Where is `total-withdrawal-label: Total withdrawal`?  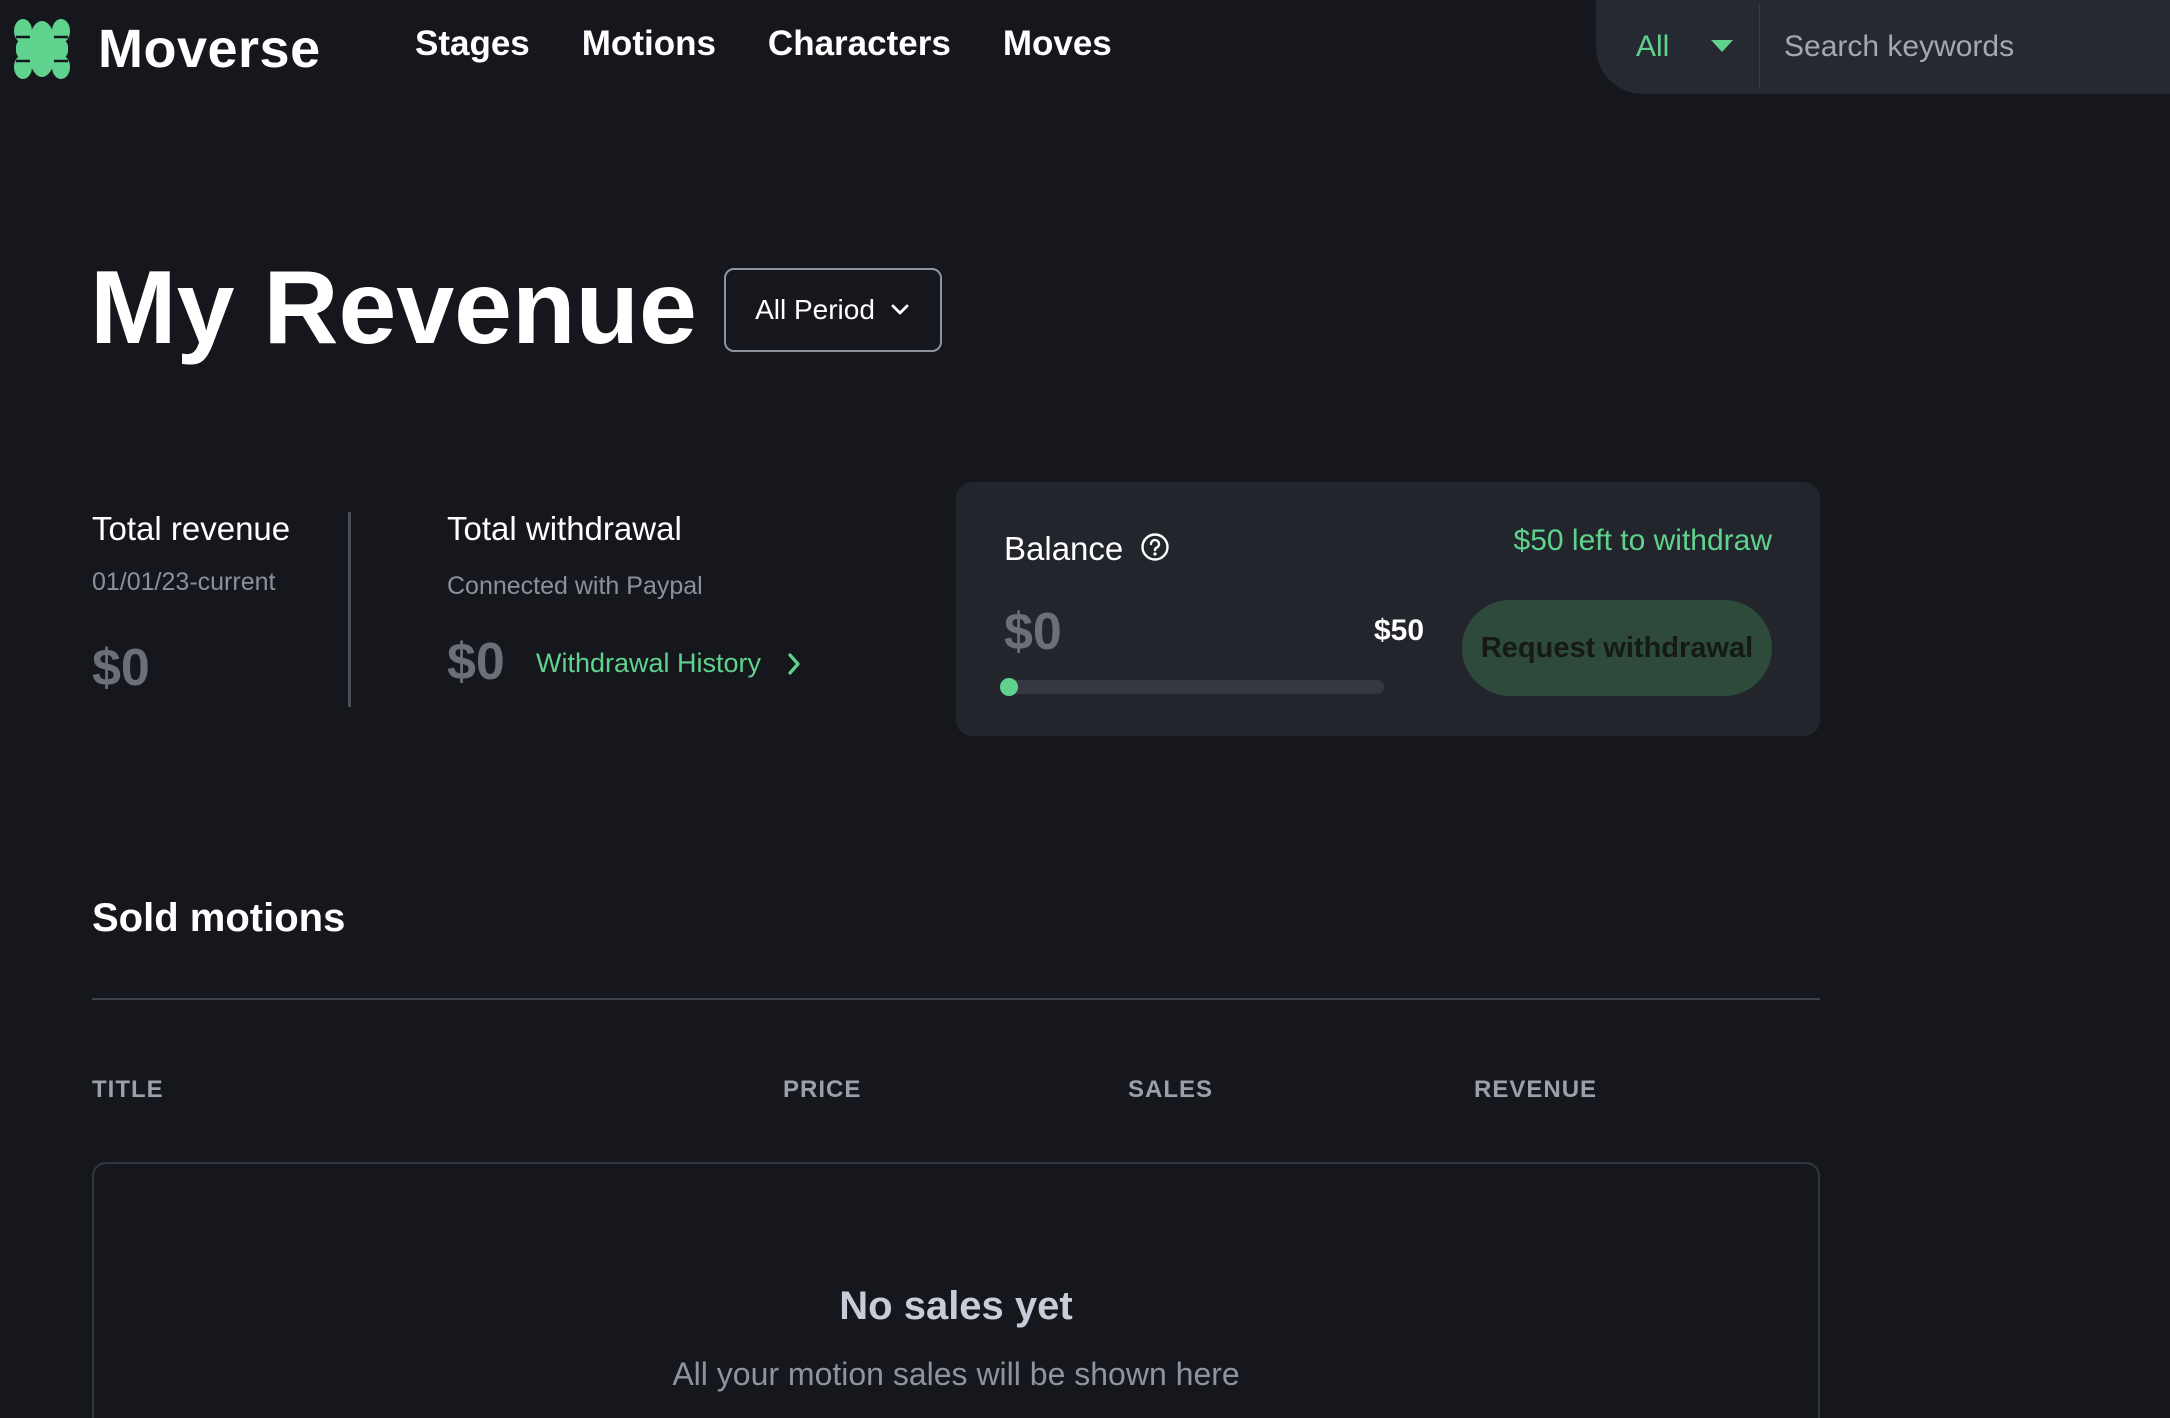 total-withdrawal-label: Total withdrawal is located at coordinates (564, 528).